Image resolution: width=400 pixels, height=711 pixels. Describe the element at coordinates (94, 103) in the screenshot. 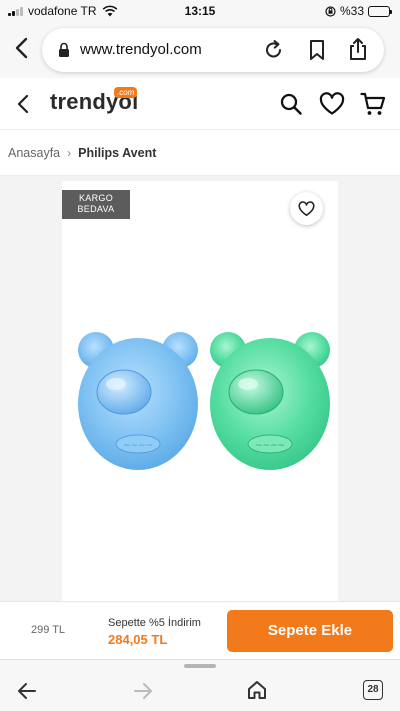

I see `trendyol-logo: trendyol .com` at that location.